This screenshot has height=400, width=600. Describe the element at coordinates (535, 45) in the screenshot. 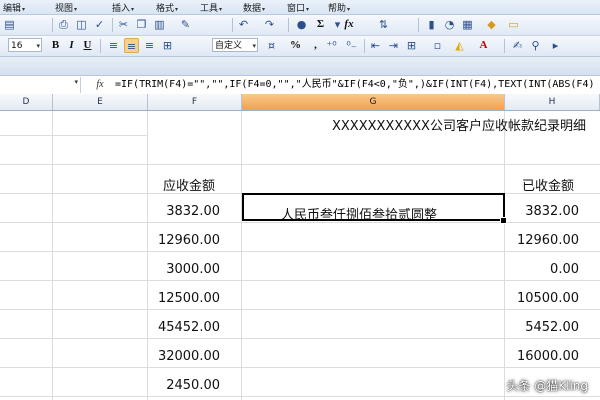

I see `zoom-icon: ⚲` at that location.